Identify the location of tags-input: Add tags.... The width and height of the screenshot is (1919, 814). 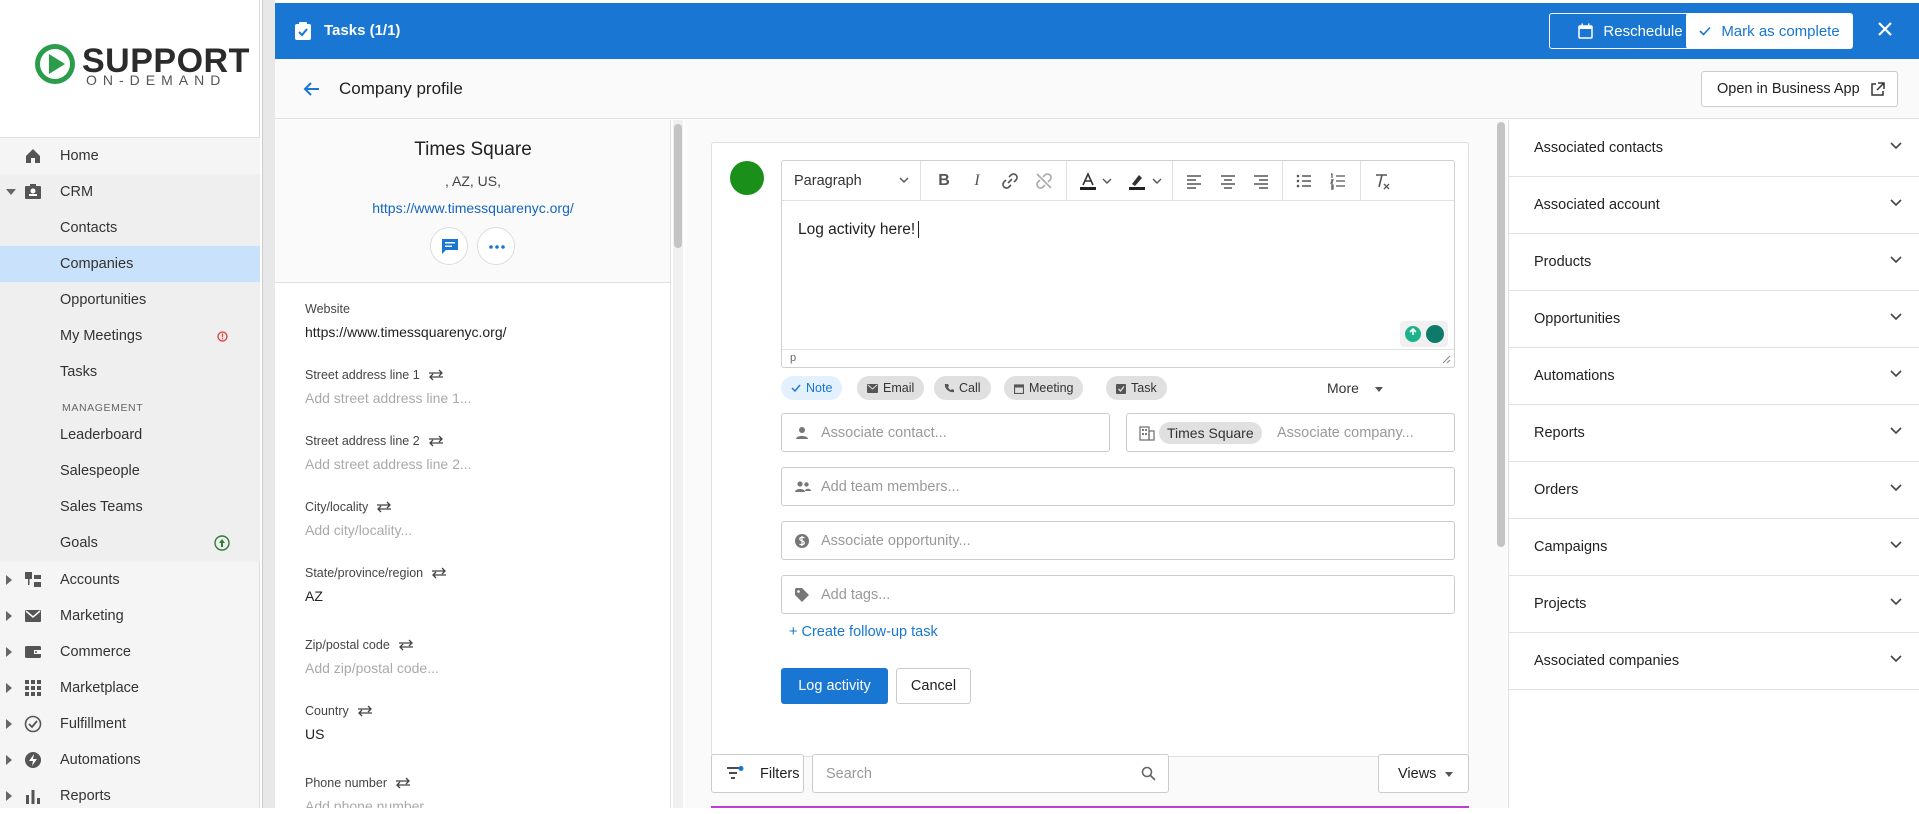
(1118, 594).